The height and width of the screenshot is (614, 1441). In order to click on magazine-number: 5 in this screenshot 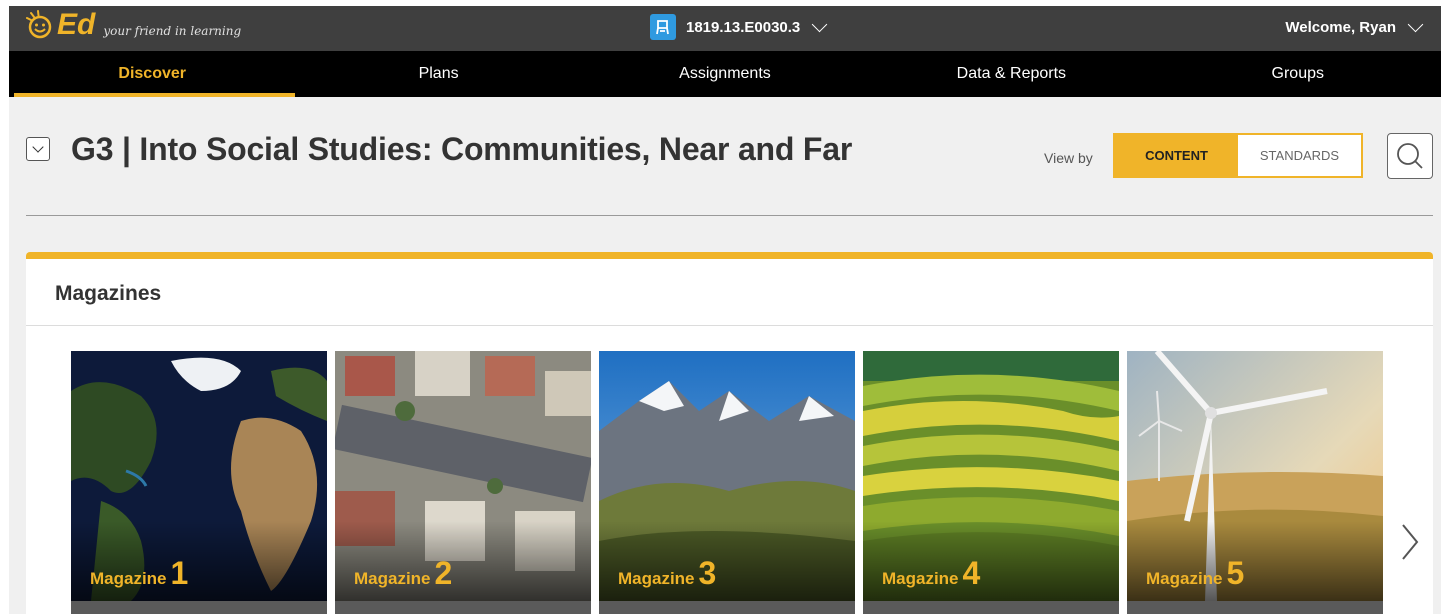, I will do `click(1235, 573)`.